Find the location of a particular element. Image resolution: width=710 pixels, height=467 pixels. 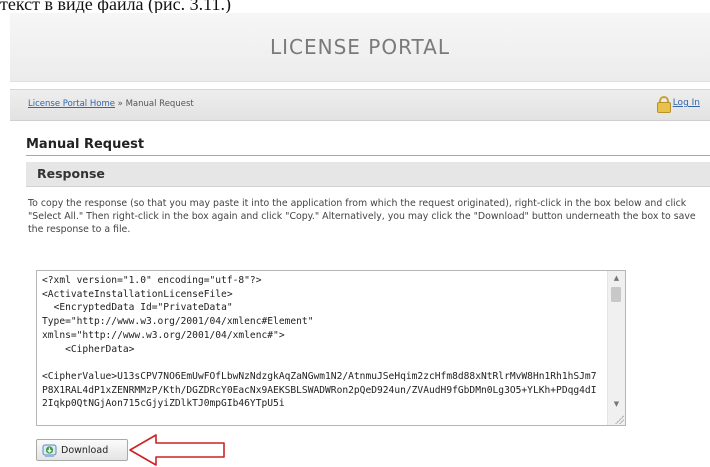

portal-header: LICENSE PORTAL is located at coordinates (360, 47).